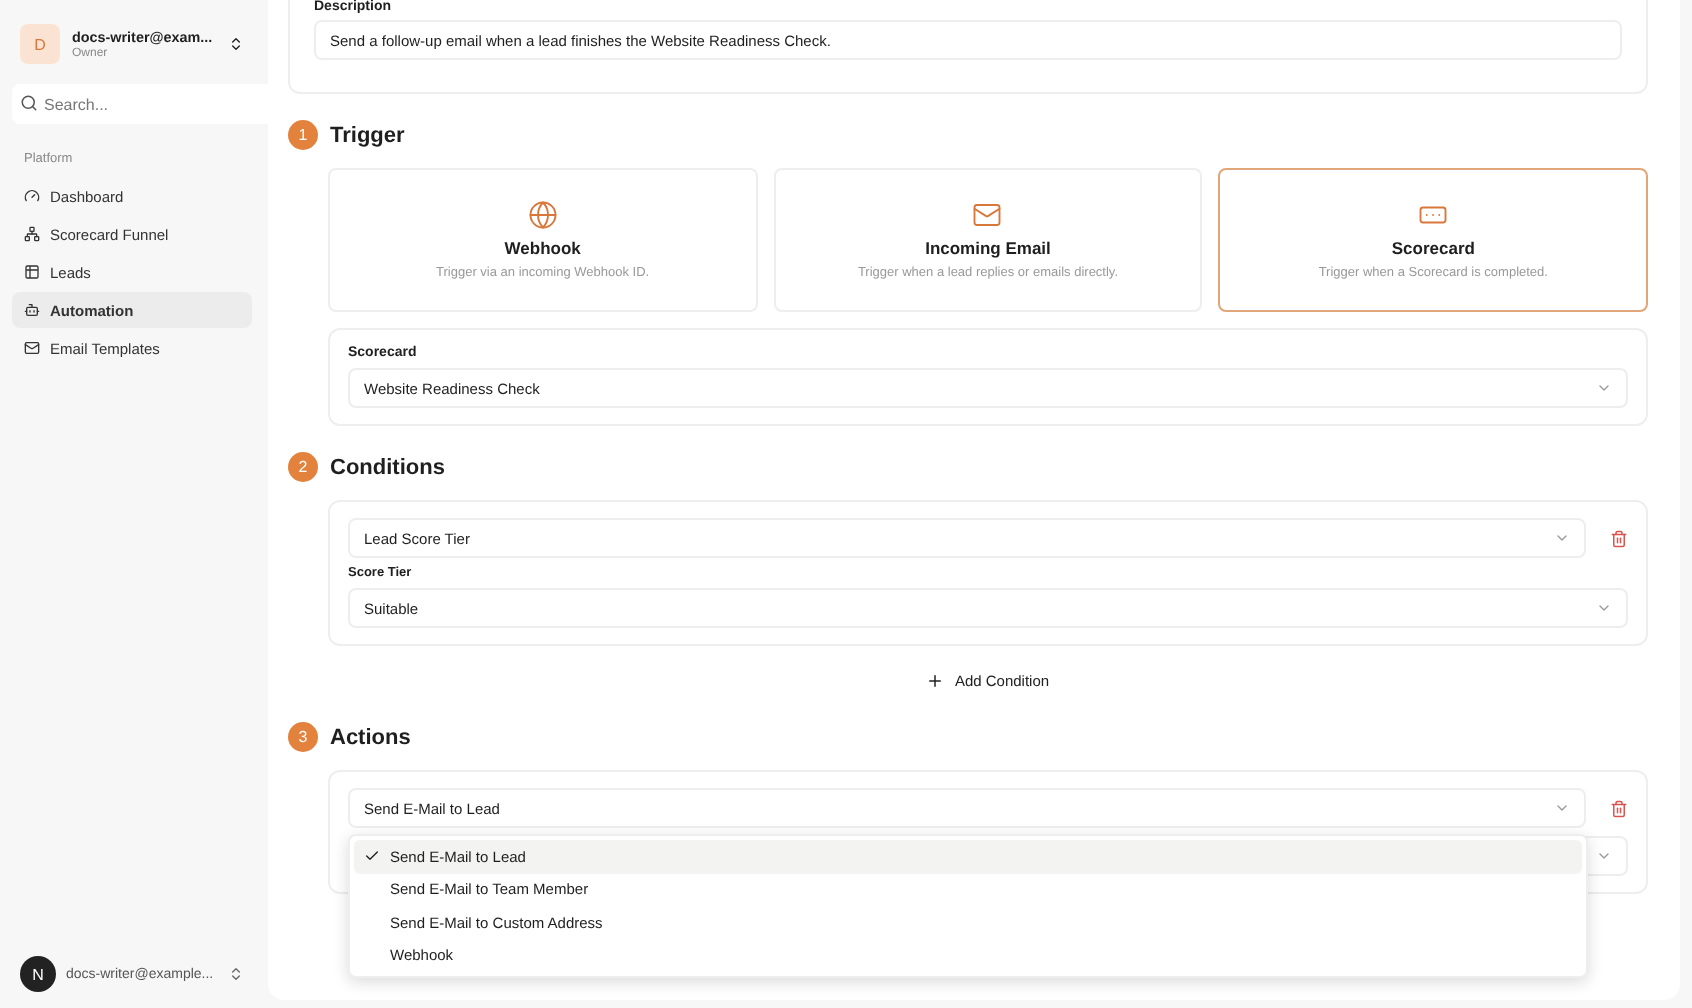  What do you see at coordinates (38, 974) in the screenshot?
I see `avatar: N` at bounding box center [38, 974].